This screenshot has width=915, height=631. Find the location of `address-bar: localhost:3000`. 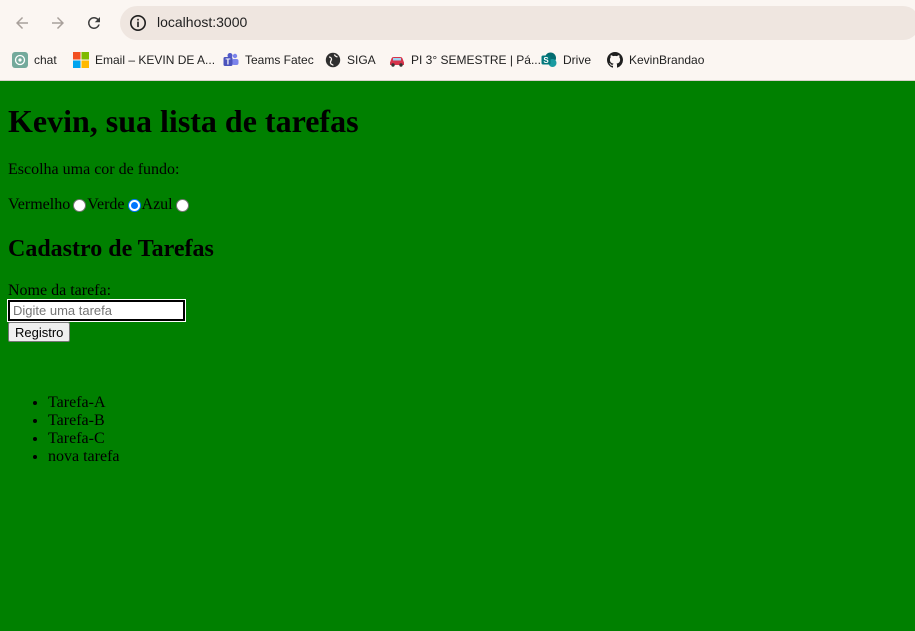

address-bar: localhost:3000 is located at coordinates (517, 23).